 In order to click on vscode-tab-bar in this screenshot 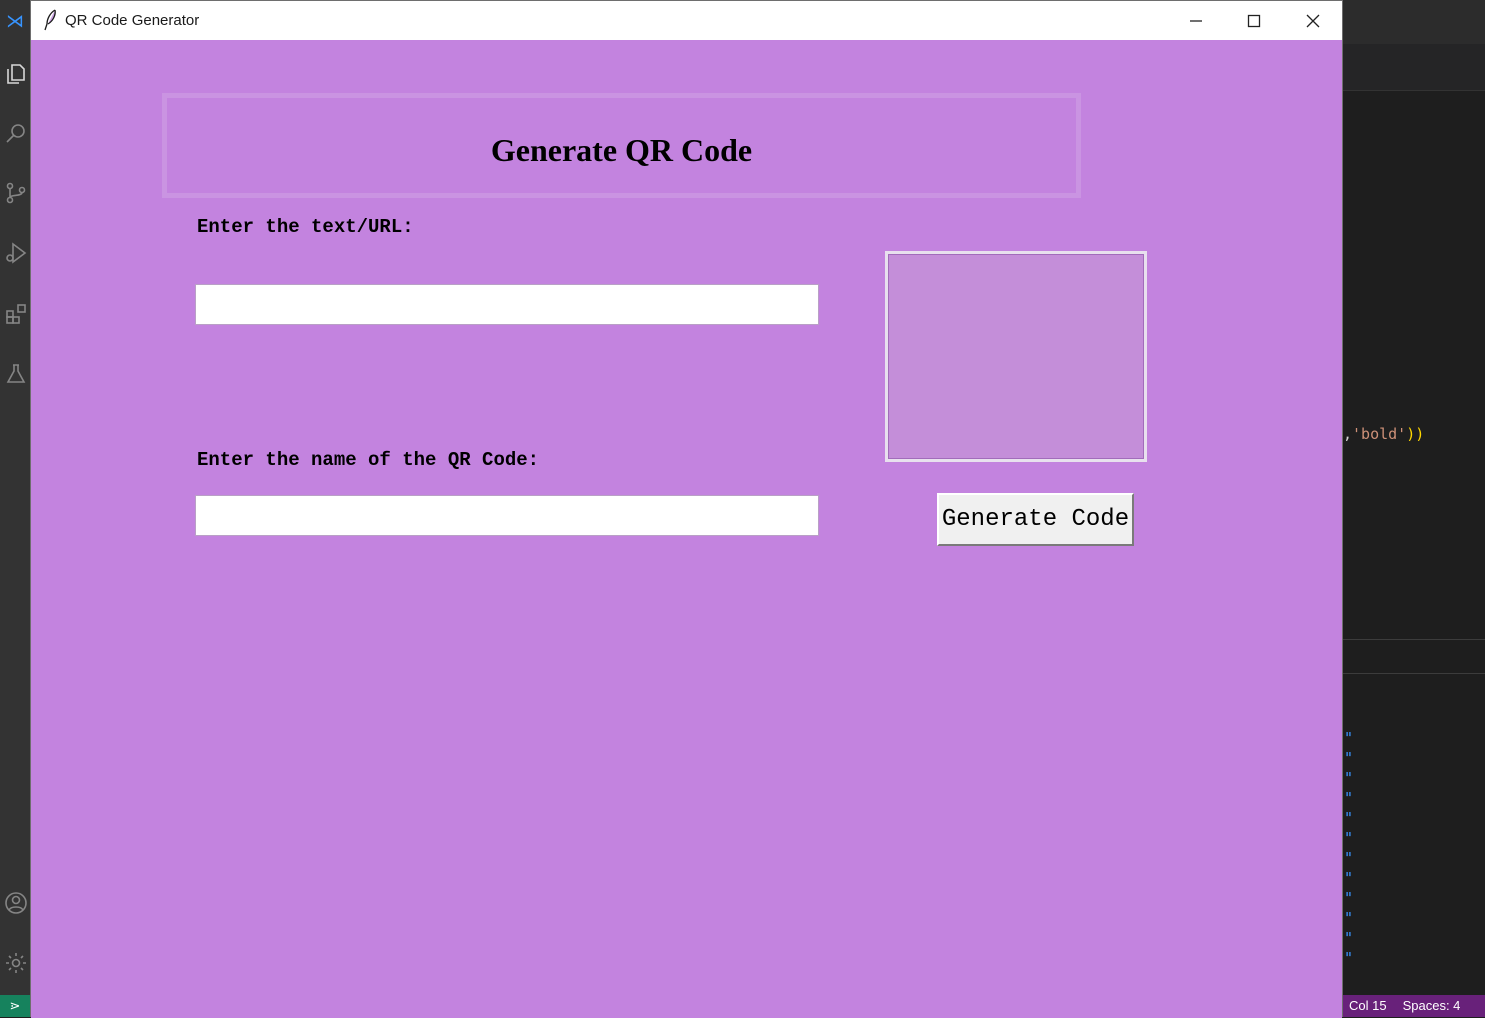, I will do `click(1414, 67)`.